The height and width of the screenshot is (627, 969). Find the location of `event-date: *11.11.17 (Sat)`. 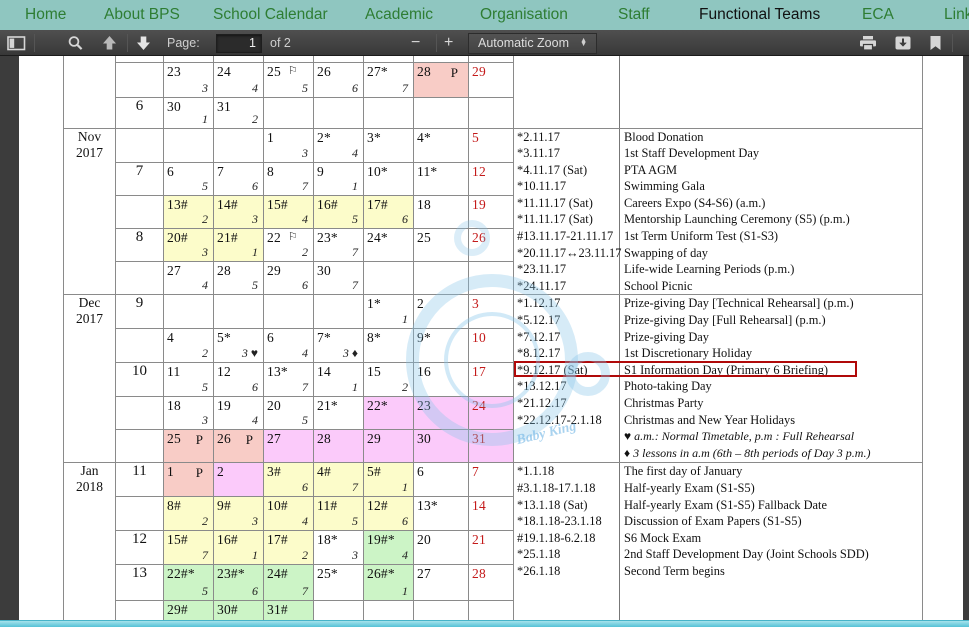

event-date: *11.11.17 (Sat) is located at coordinates (555, 219).